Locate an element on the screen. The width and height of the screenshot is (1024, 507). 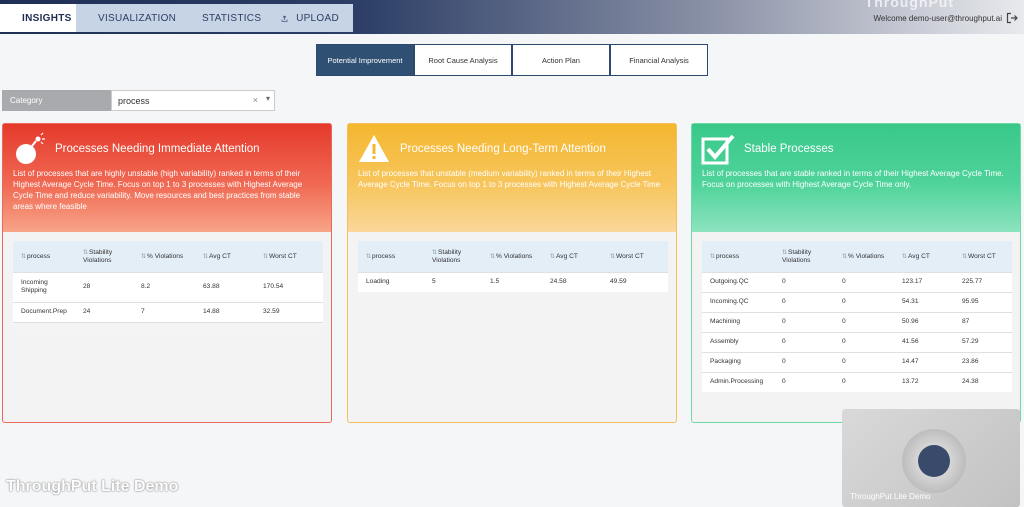
tab-label: STATISTICS is located at coordinates (232, 18).